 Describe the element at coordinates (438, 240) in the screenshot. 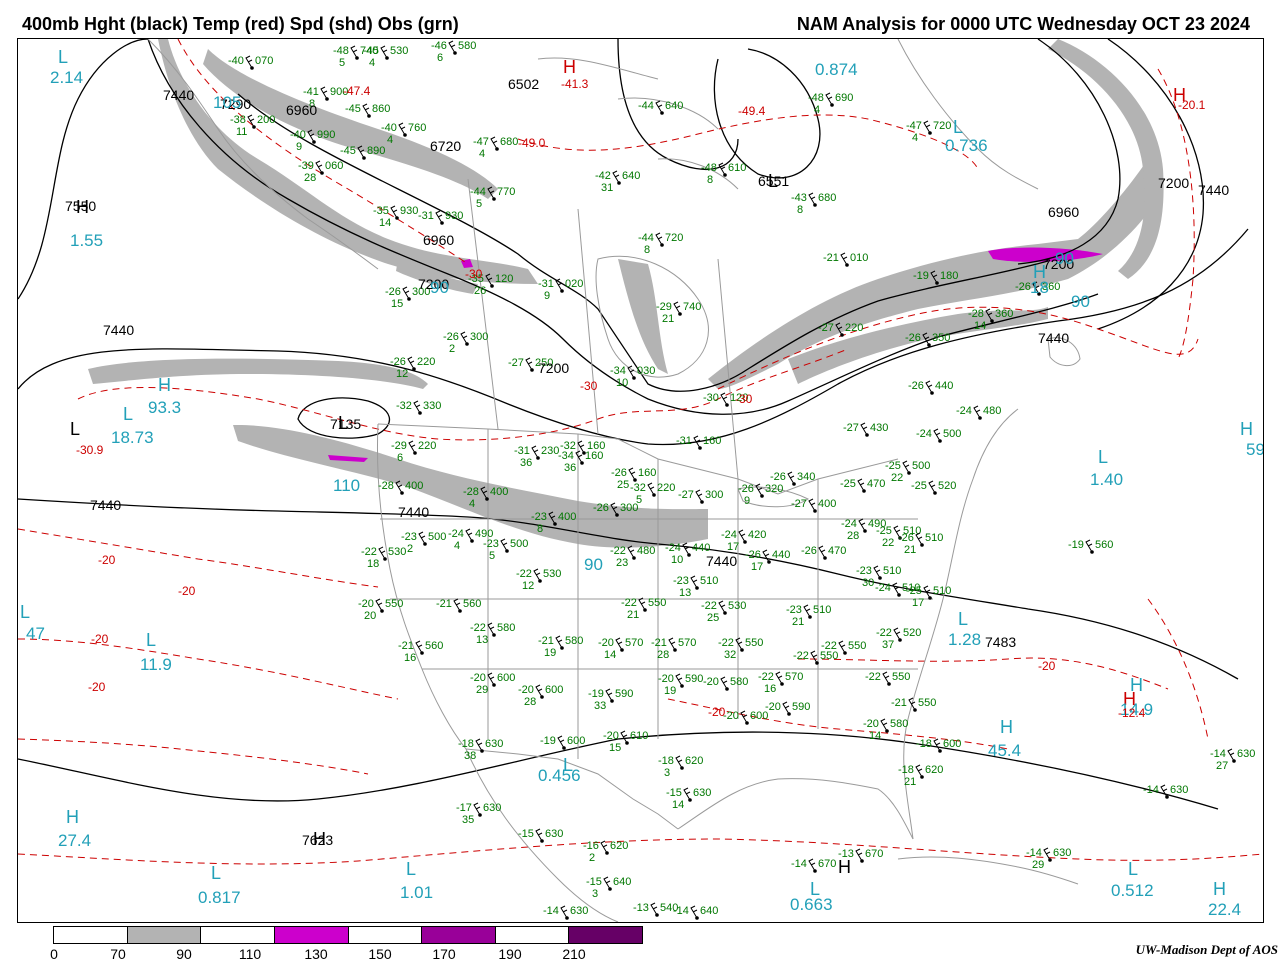

I see `height-contour-label: 6960` at that location.